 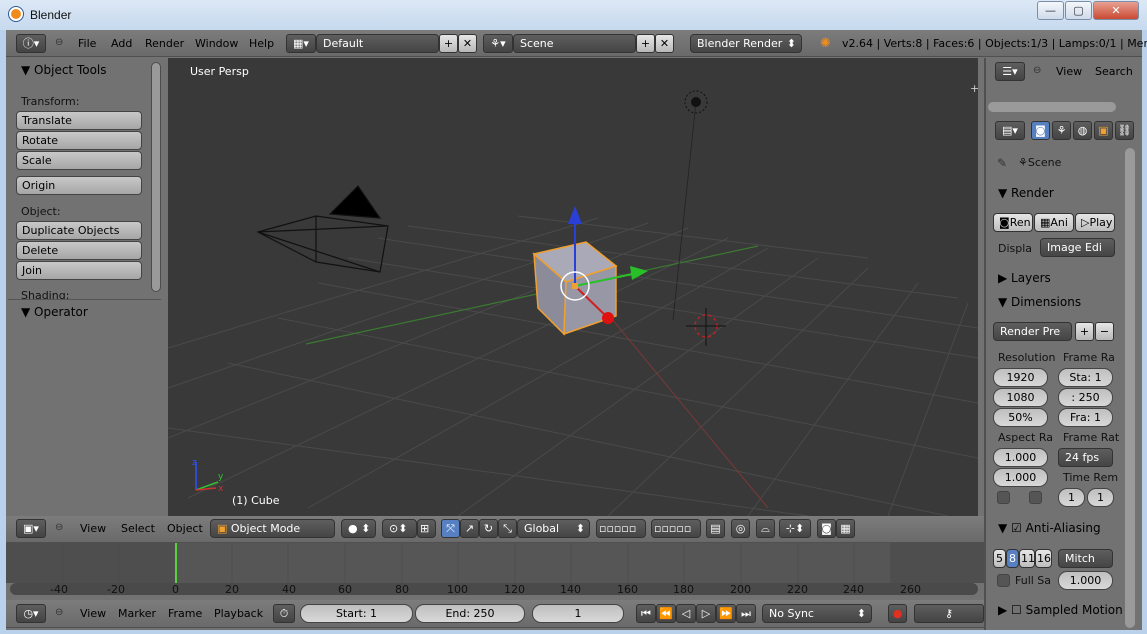 I want to click on display-mode-select: Image Edi, so click(x=1077, y=247).